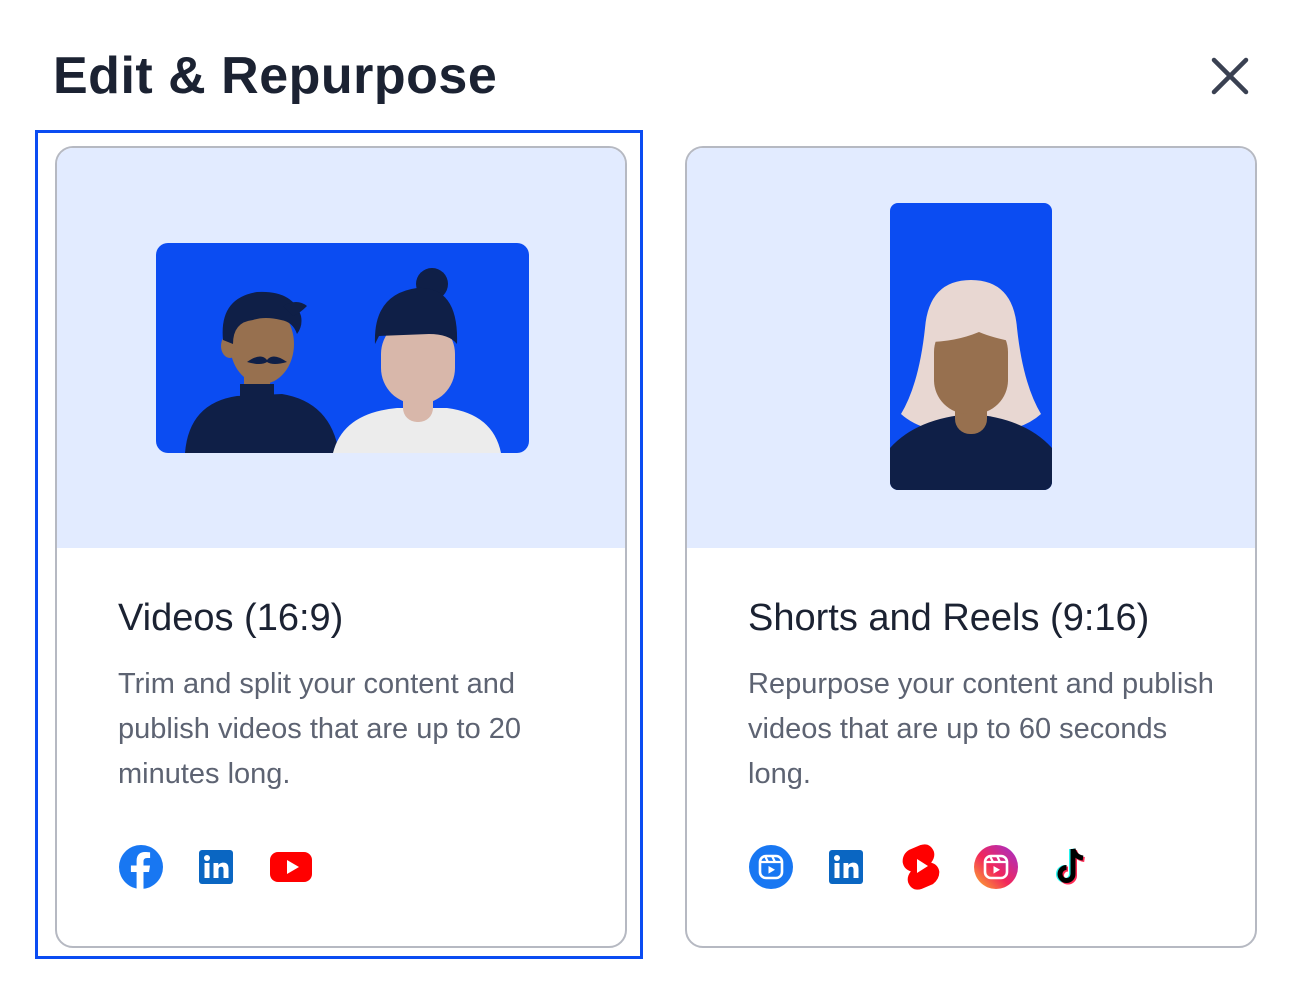 This screenshot has width=1309, height=989. What do you see at coordinates (921, 867) in the screenshot?
I see `youtube-shorts-icon` at bounding box center [921, 867].